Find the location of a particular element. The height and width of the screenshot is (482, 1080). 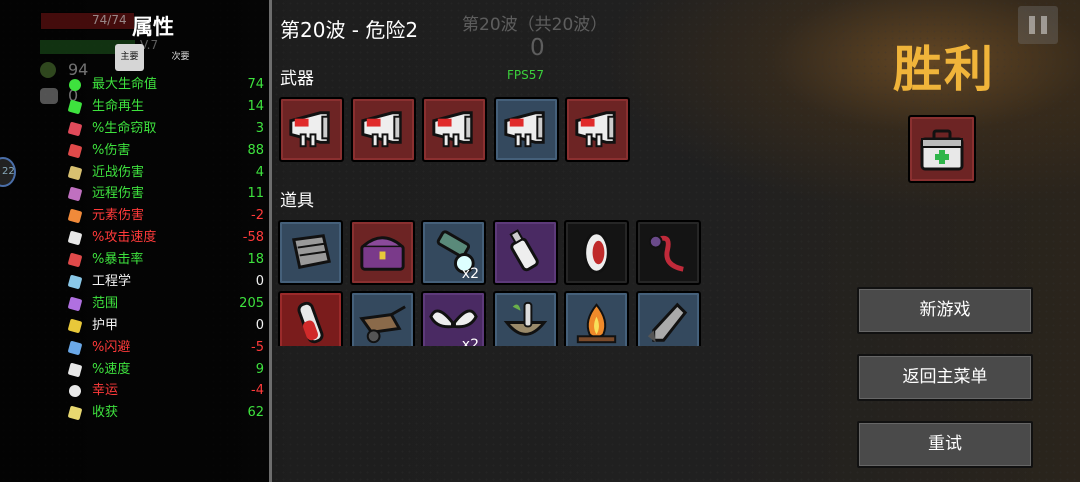

ring-mouth-icon is located at coordinates (596, 252).